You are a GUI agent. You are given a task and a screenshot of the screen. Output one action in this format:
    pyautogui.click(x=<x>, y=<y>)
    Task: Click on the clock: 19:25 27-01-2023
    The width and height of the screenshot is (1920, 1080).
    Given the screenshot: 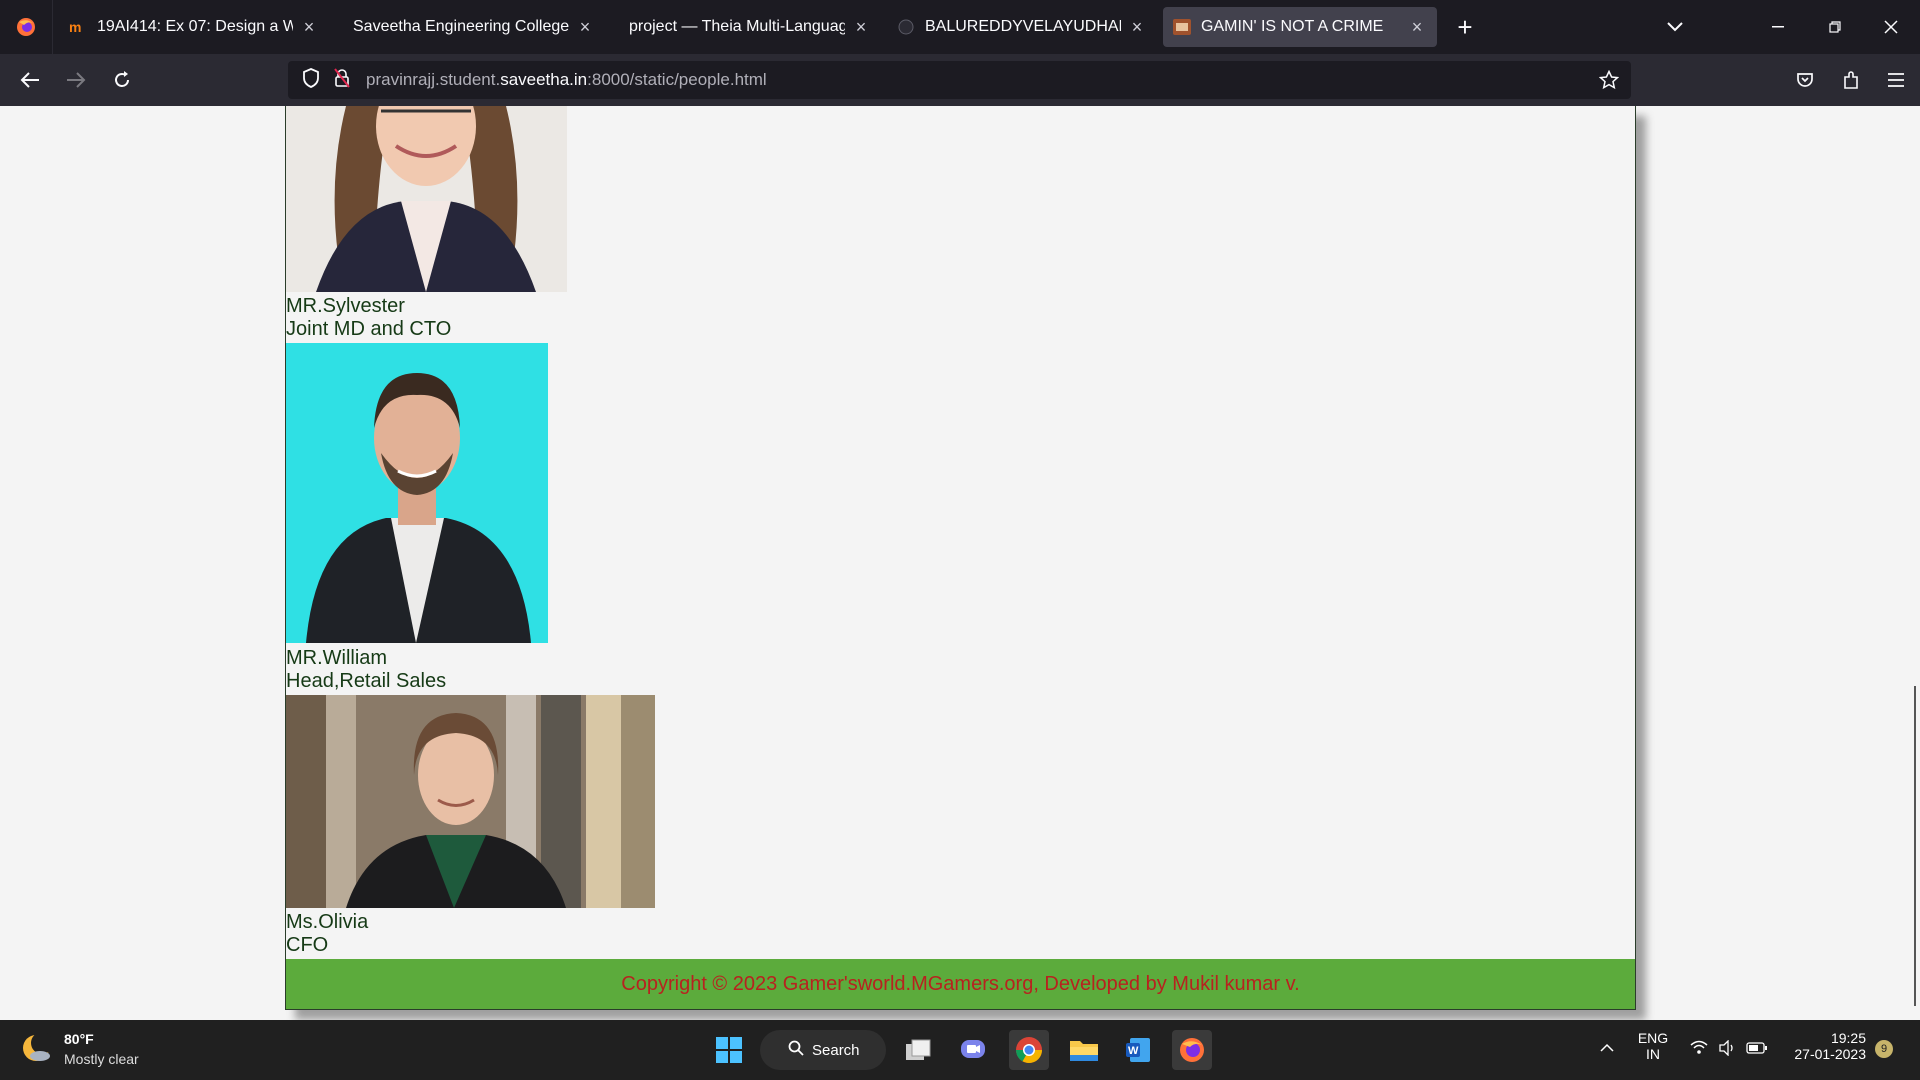 What is the action you would take?
    pyautogui.click(x=1822, y=1046)
    